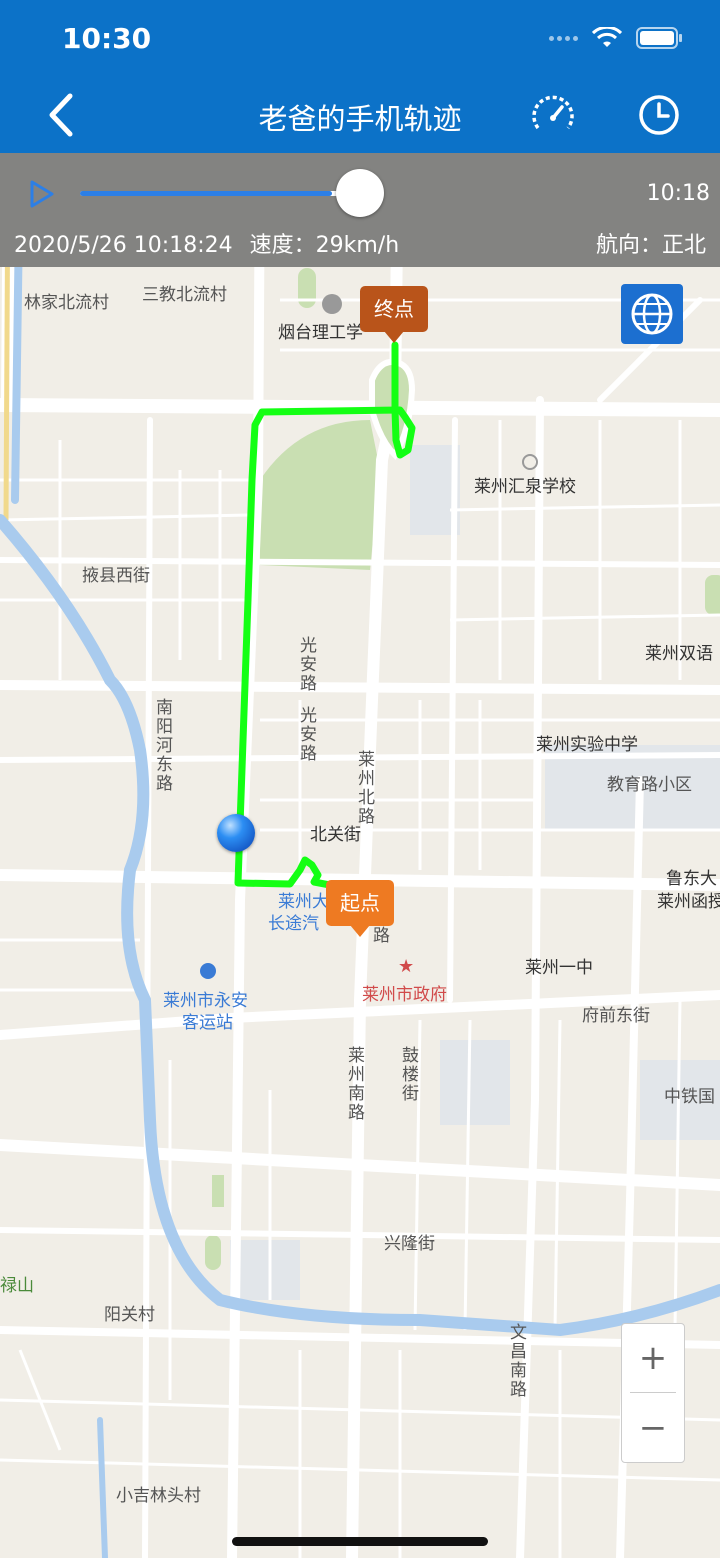  What do you see at coordinates (356, 1084) in the screenshot?
I see `map-label: 莱州南路` at bounding box center [356, 1084].